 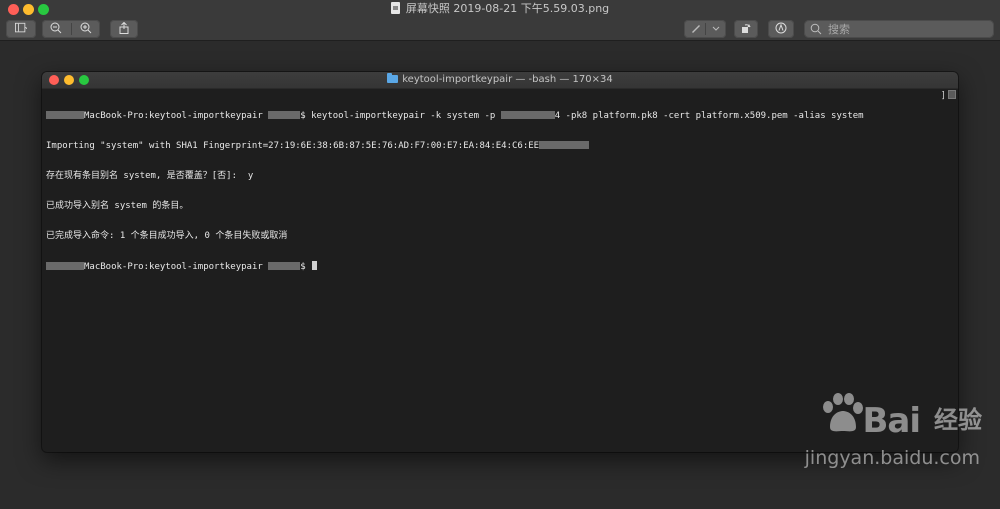 What do you see at coordinates (315, 265) in the screenshot?
I see `terminal-cursor` at bounding box center [315, 265].